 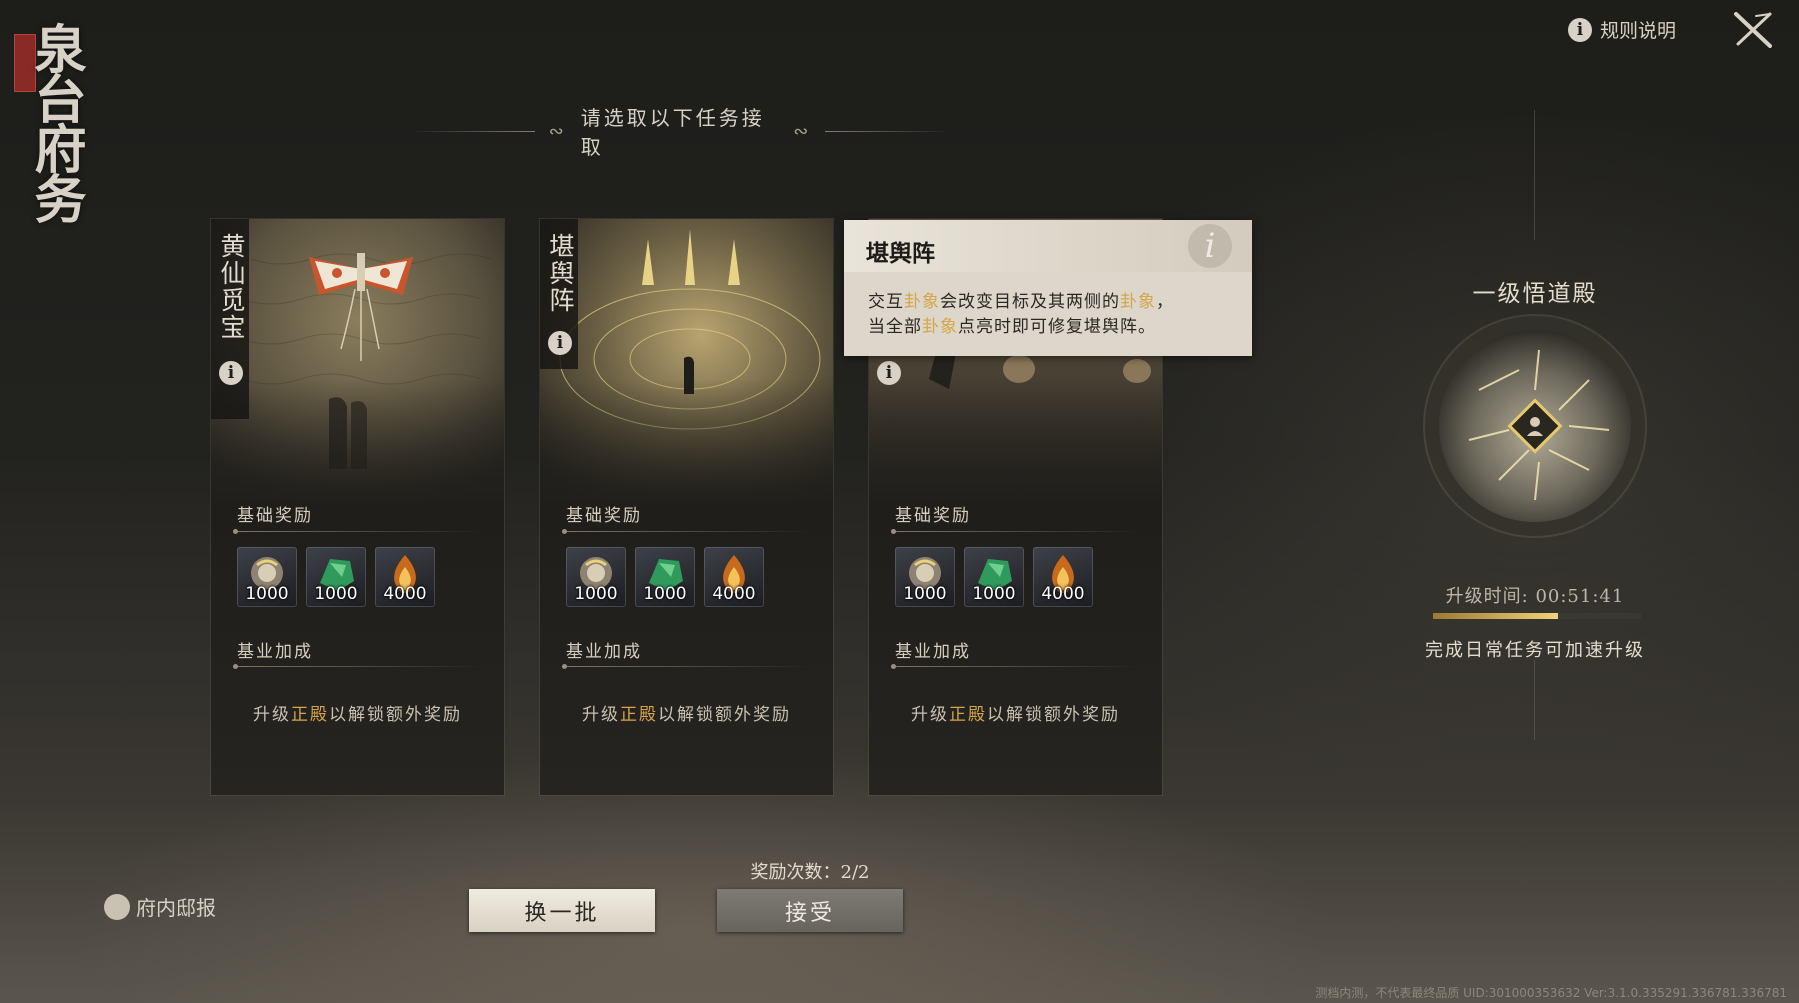 I want to click on close-x-icon, so click(x=1753, y=30).